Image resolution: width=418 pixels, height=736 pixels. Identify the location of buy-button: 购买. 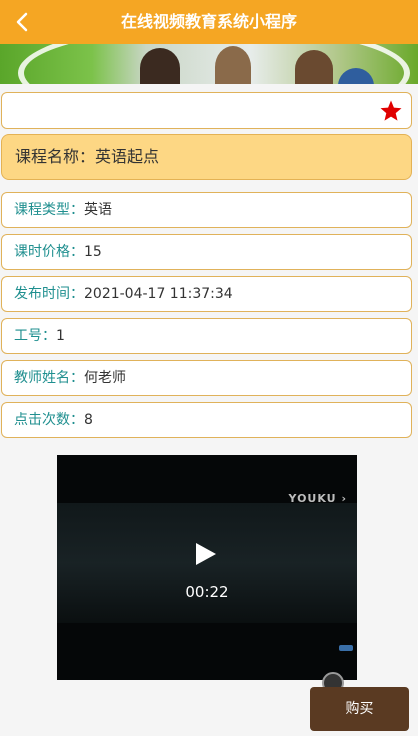
(359, 709).